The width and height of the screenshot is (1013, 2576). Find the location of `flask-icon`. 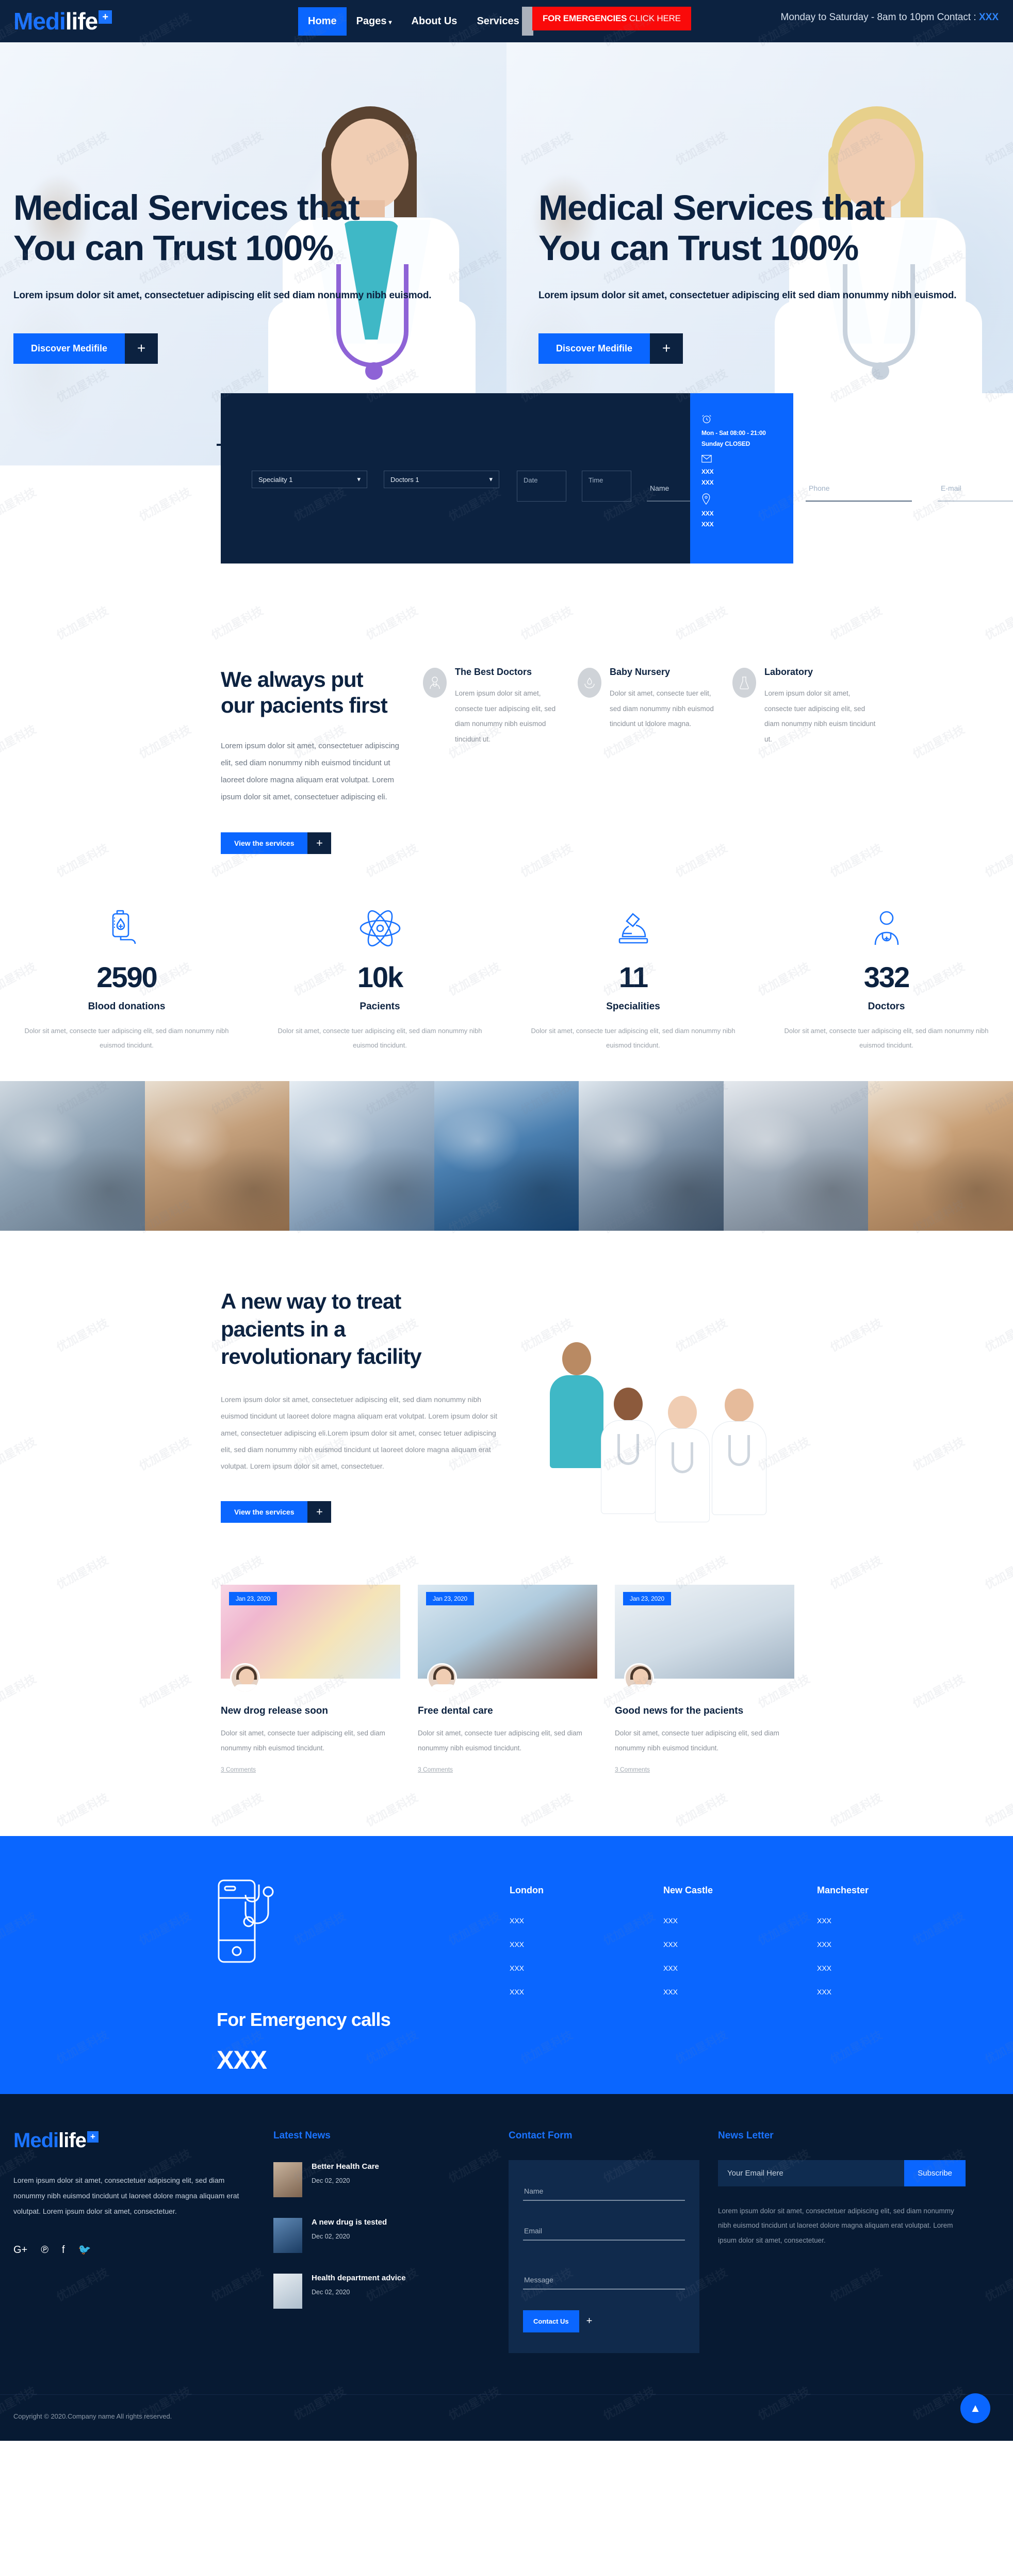

flask-icon is located at coordinates (744, 683).